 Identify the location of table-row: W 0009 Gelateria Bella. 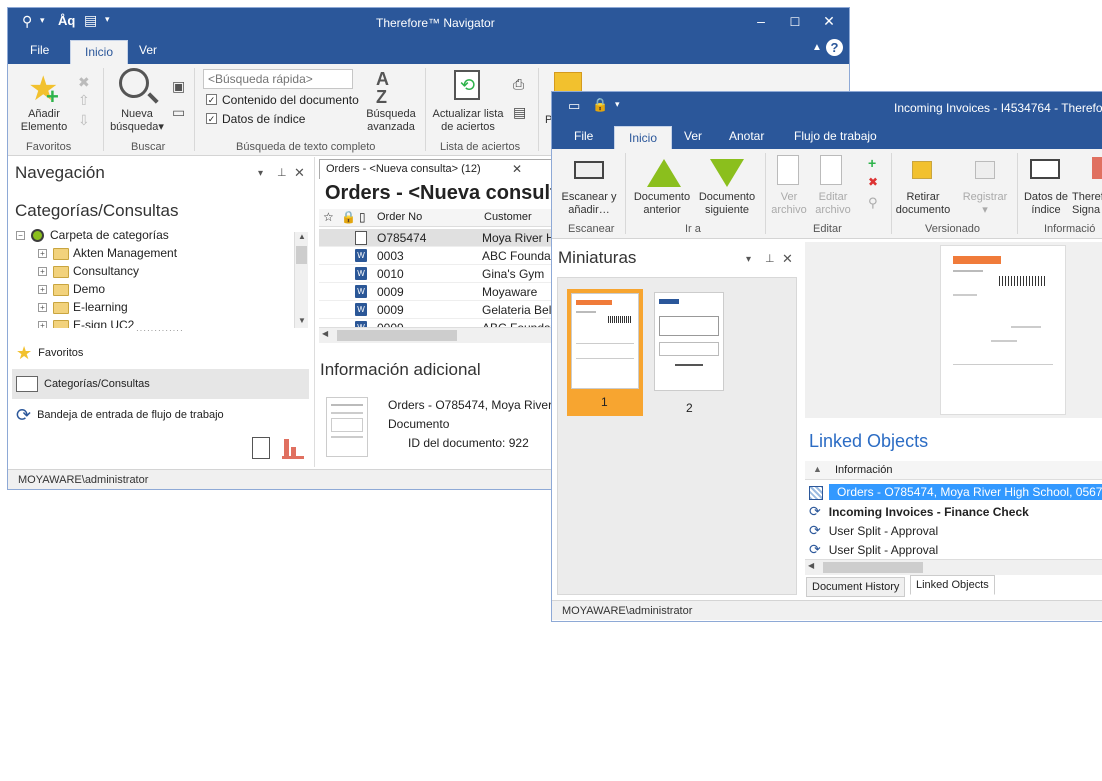
(439, 310).